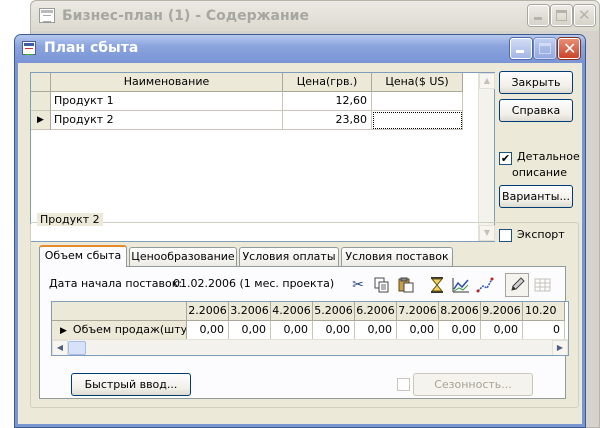  Describe the element at coordinates (376, 311) in the screenshot. I see `month-column-header: 6.2006` at that location.